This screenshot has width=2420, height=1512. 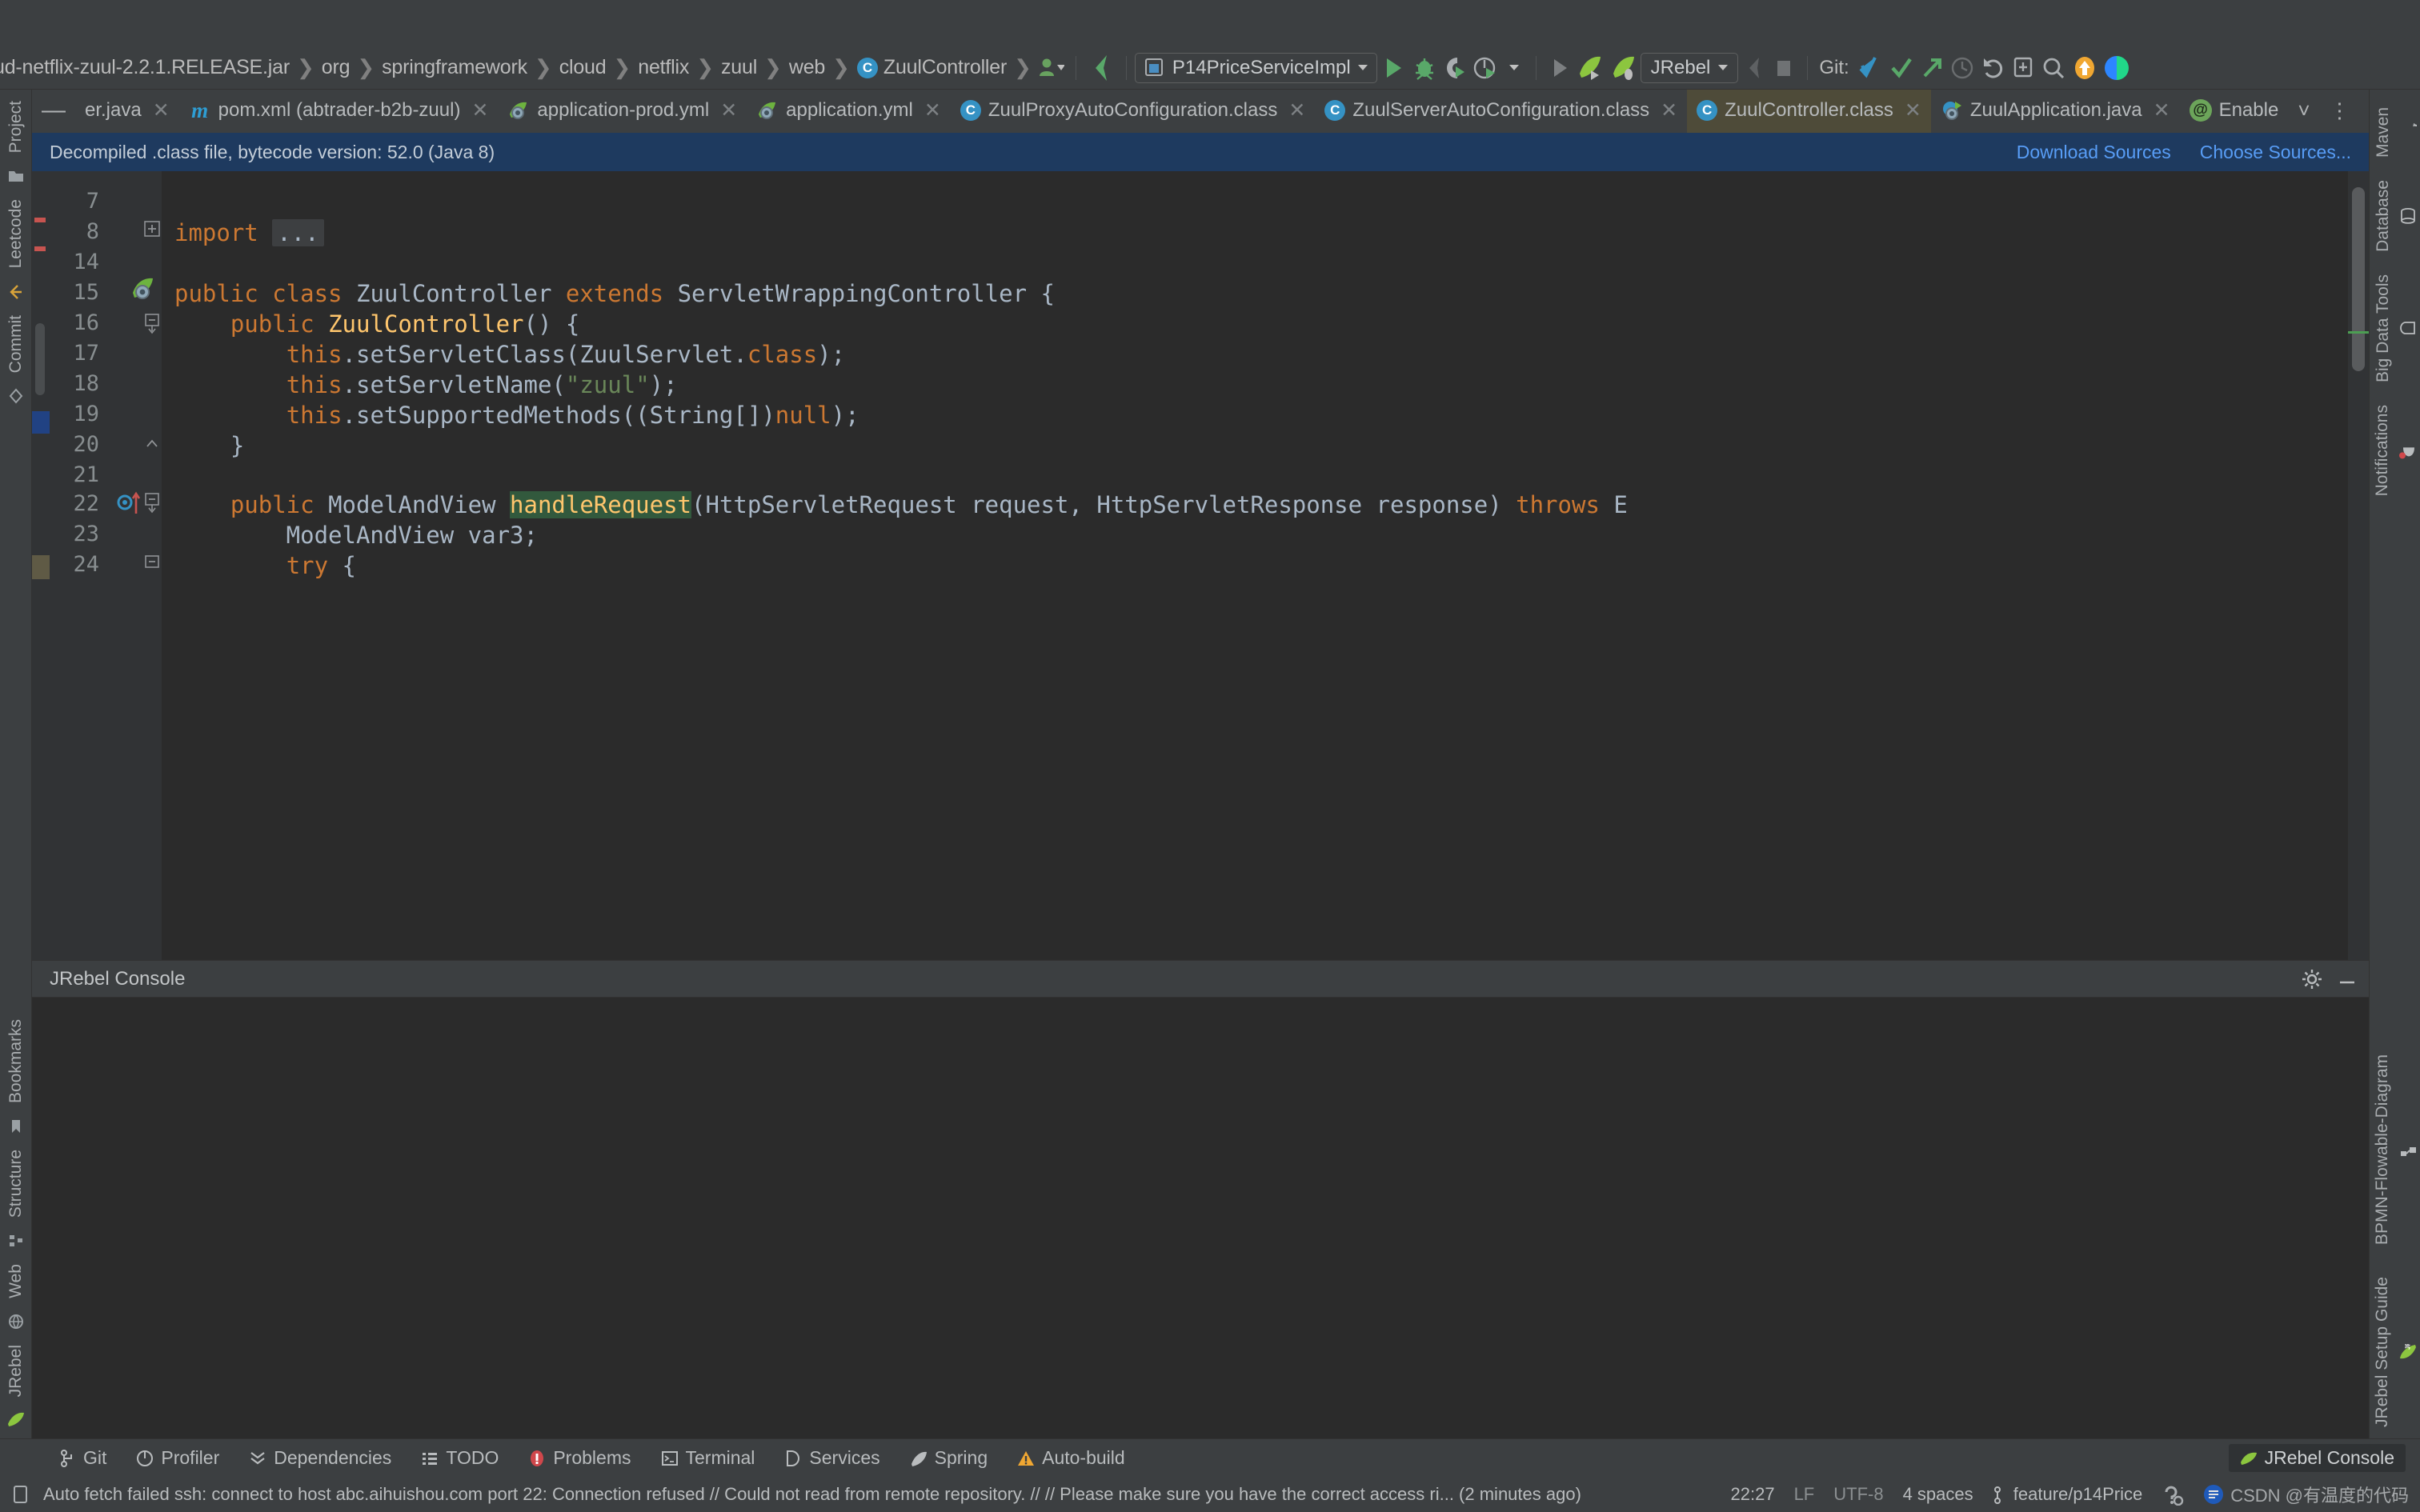 I want to click on tabs-collapse-button: —, so click(x=53, y=111).